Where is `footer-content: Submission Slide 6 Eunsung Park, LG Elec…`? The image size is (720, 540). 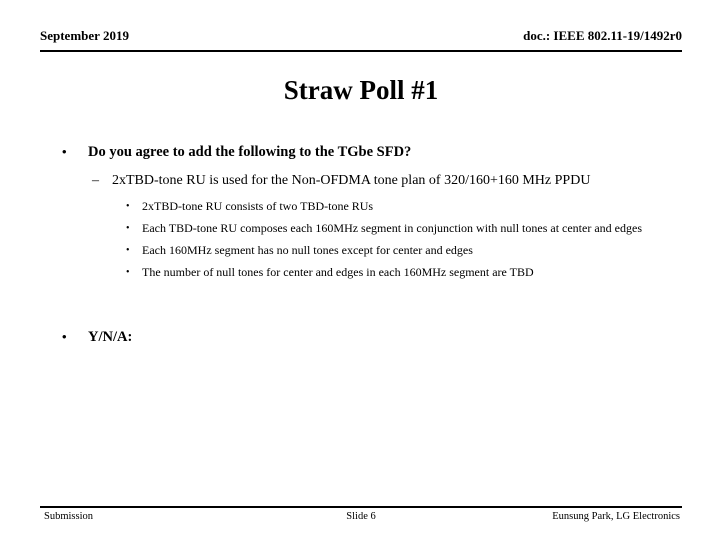 footer-content: Submission Slide 6 Eunsung Park, LG Elec… is located at coordinates (361, 518).